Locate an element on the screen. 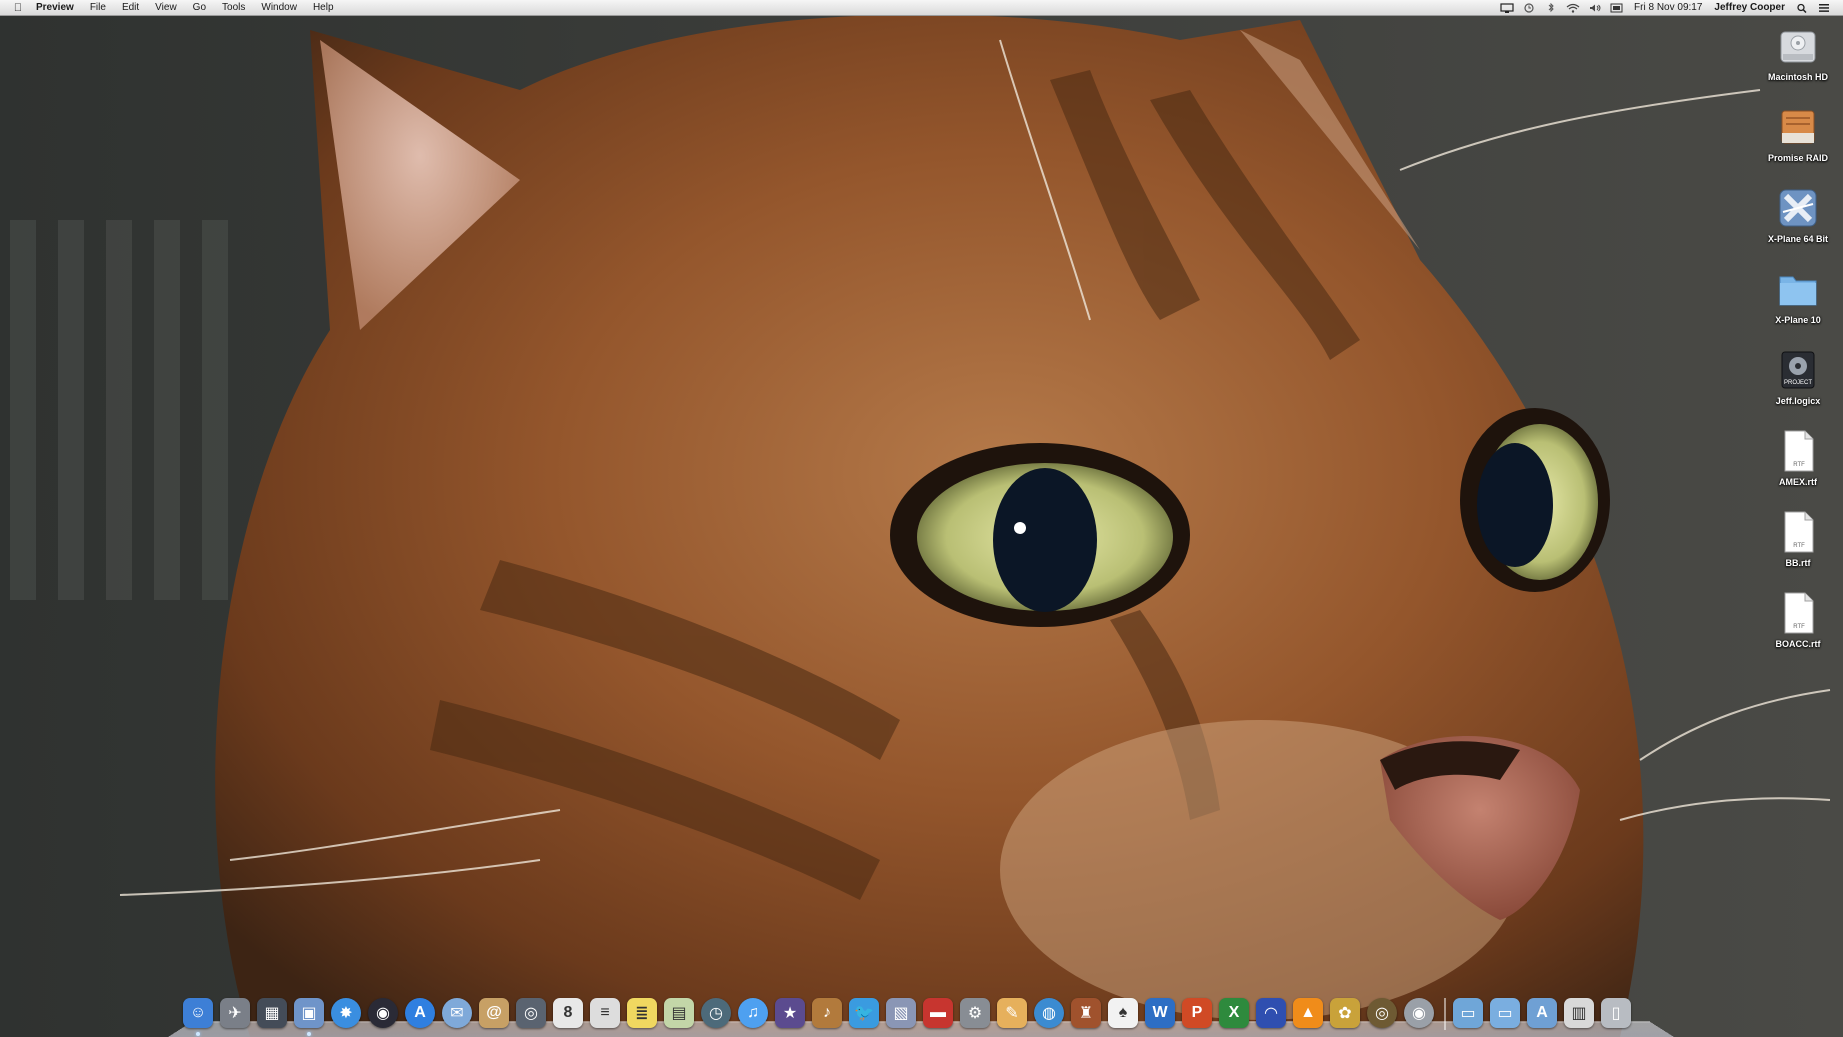 The height and width of the screenshot is (1037, 1843). headphones-icon: ◠ is located at coordinates (1271, 1013).